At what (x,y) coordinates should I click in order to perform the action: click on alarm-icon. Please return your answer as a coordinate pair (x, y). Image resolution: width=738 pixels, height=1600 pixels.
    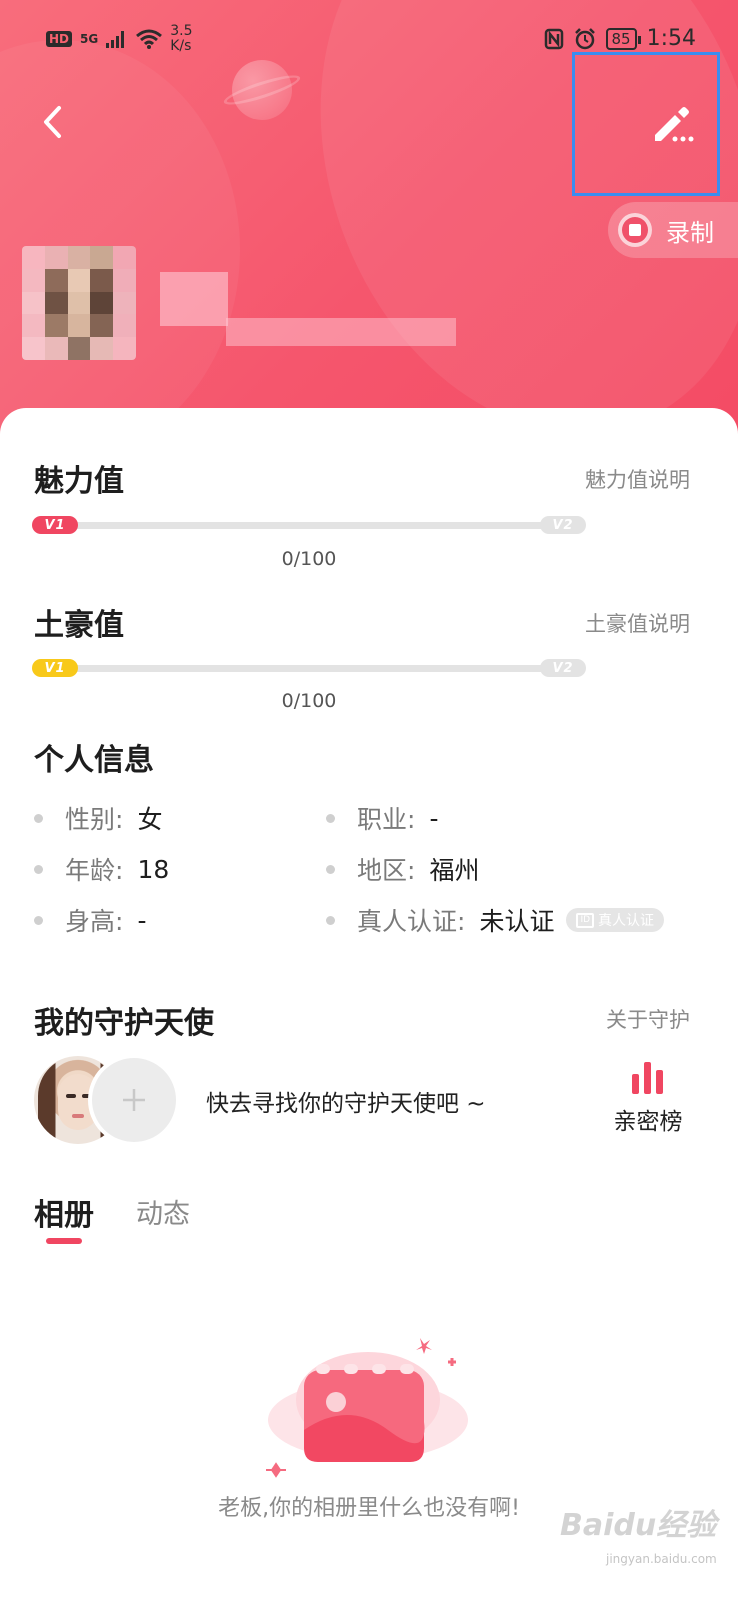
    Looking at the image, I should click on (584, 38).